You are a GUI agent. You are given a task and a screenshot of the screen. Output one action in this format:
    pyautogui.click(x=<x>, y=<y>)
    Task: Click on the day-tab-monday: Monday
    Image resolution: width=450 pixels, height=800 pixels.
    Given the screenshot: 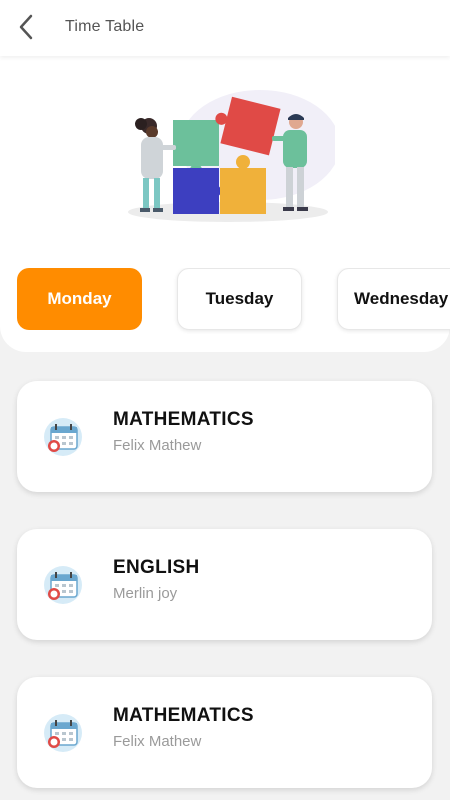 What is the action you would take?
    pyautogui.click(x=79, y=299)
    